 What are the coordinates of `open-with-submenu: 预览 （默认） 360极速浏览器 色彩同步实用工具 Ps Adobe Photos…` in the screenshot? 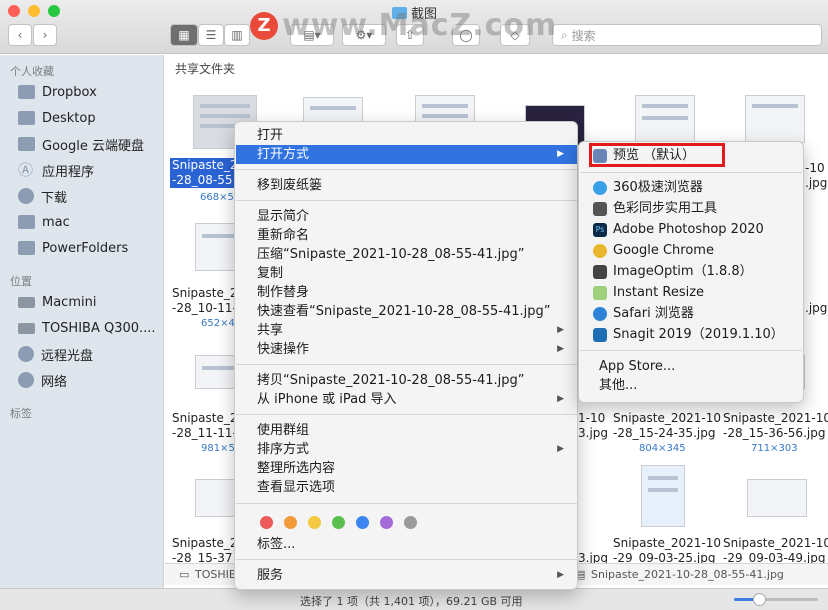 It's located at (691, 272).